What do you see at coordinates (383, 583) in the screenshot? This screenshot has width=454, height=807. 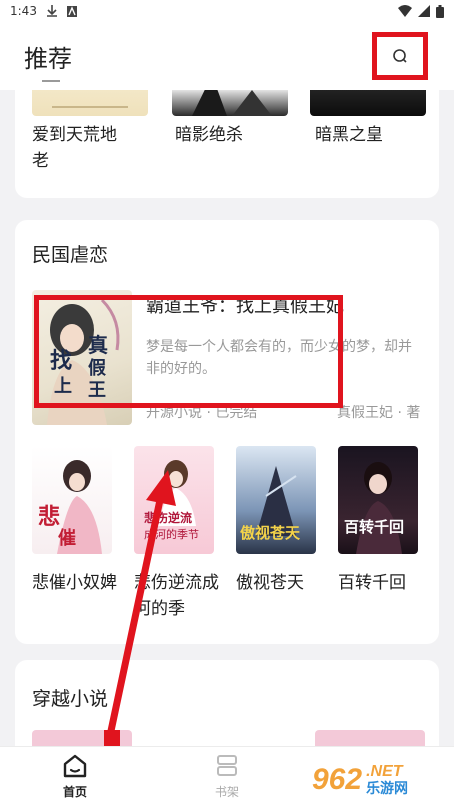 I see `book-title: 百转千回` at bounding box center [383, 583].